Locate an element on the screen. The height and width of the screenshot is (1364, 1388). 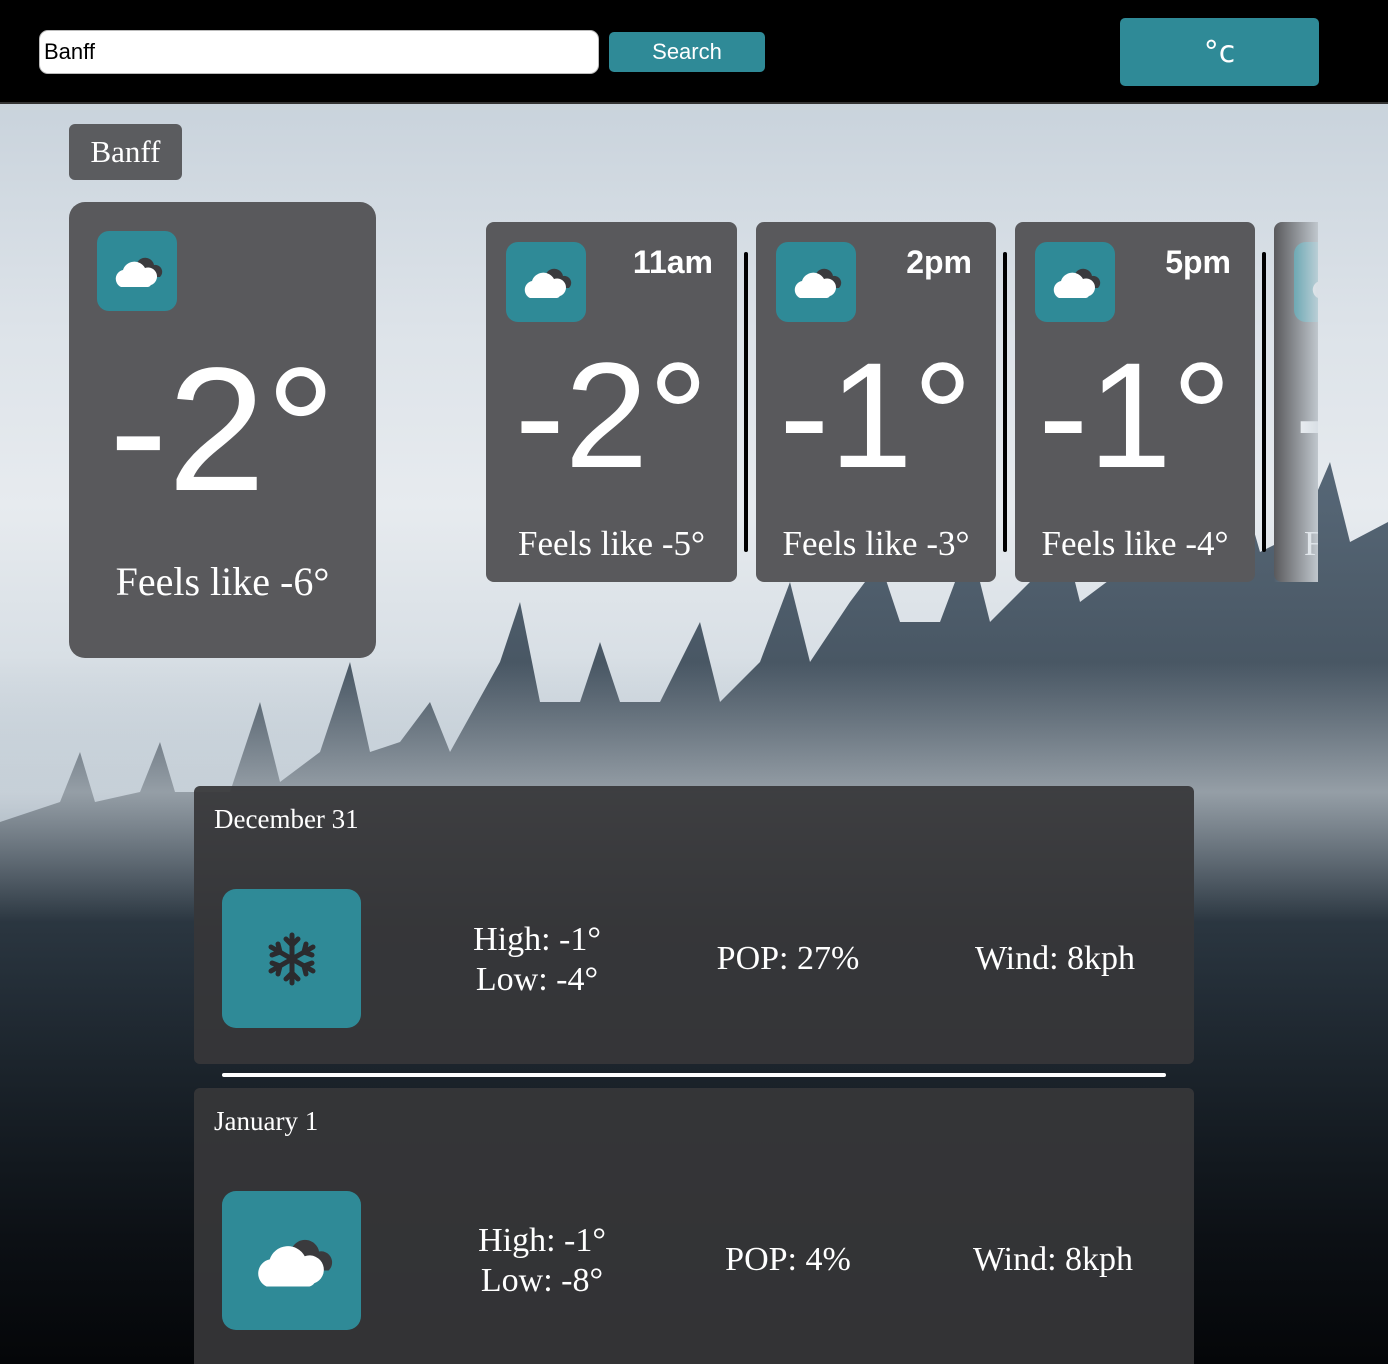
hourly-card: 2pm -1° Feels like -3° is located at coordinates (876, 402).